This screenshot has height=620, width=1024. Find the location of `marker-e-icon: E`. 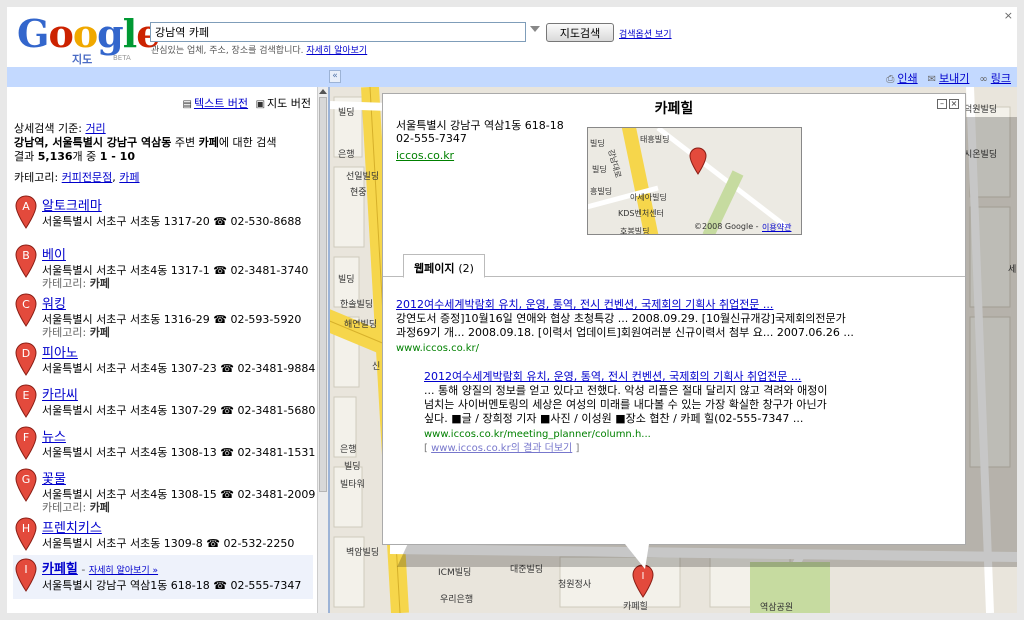

marker-e-icon: E is located at coordinates (26, 401).